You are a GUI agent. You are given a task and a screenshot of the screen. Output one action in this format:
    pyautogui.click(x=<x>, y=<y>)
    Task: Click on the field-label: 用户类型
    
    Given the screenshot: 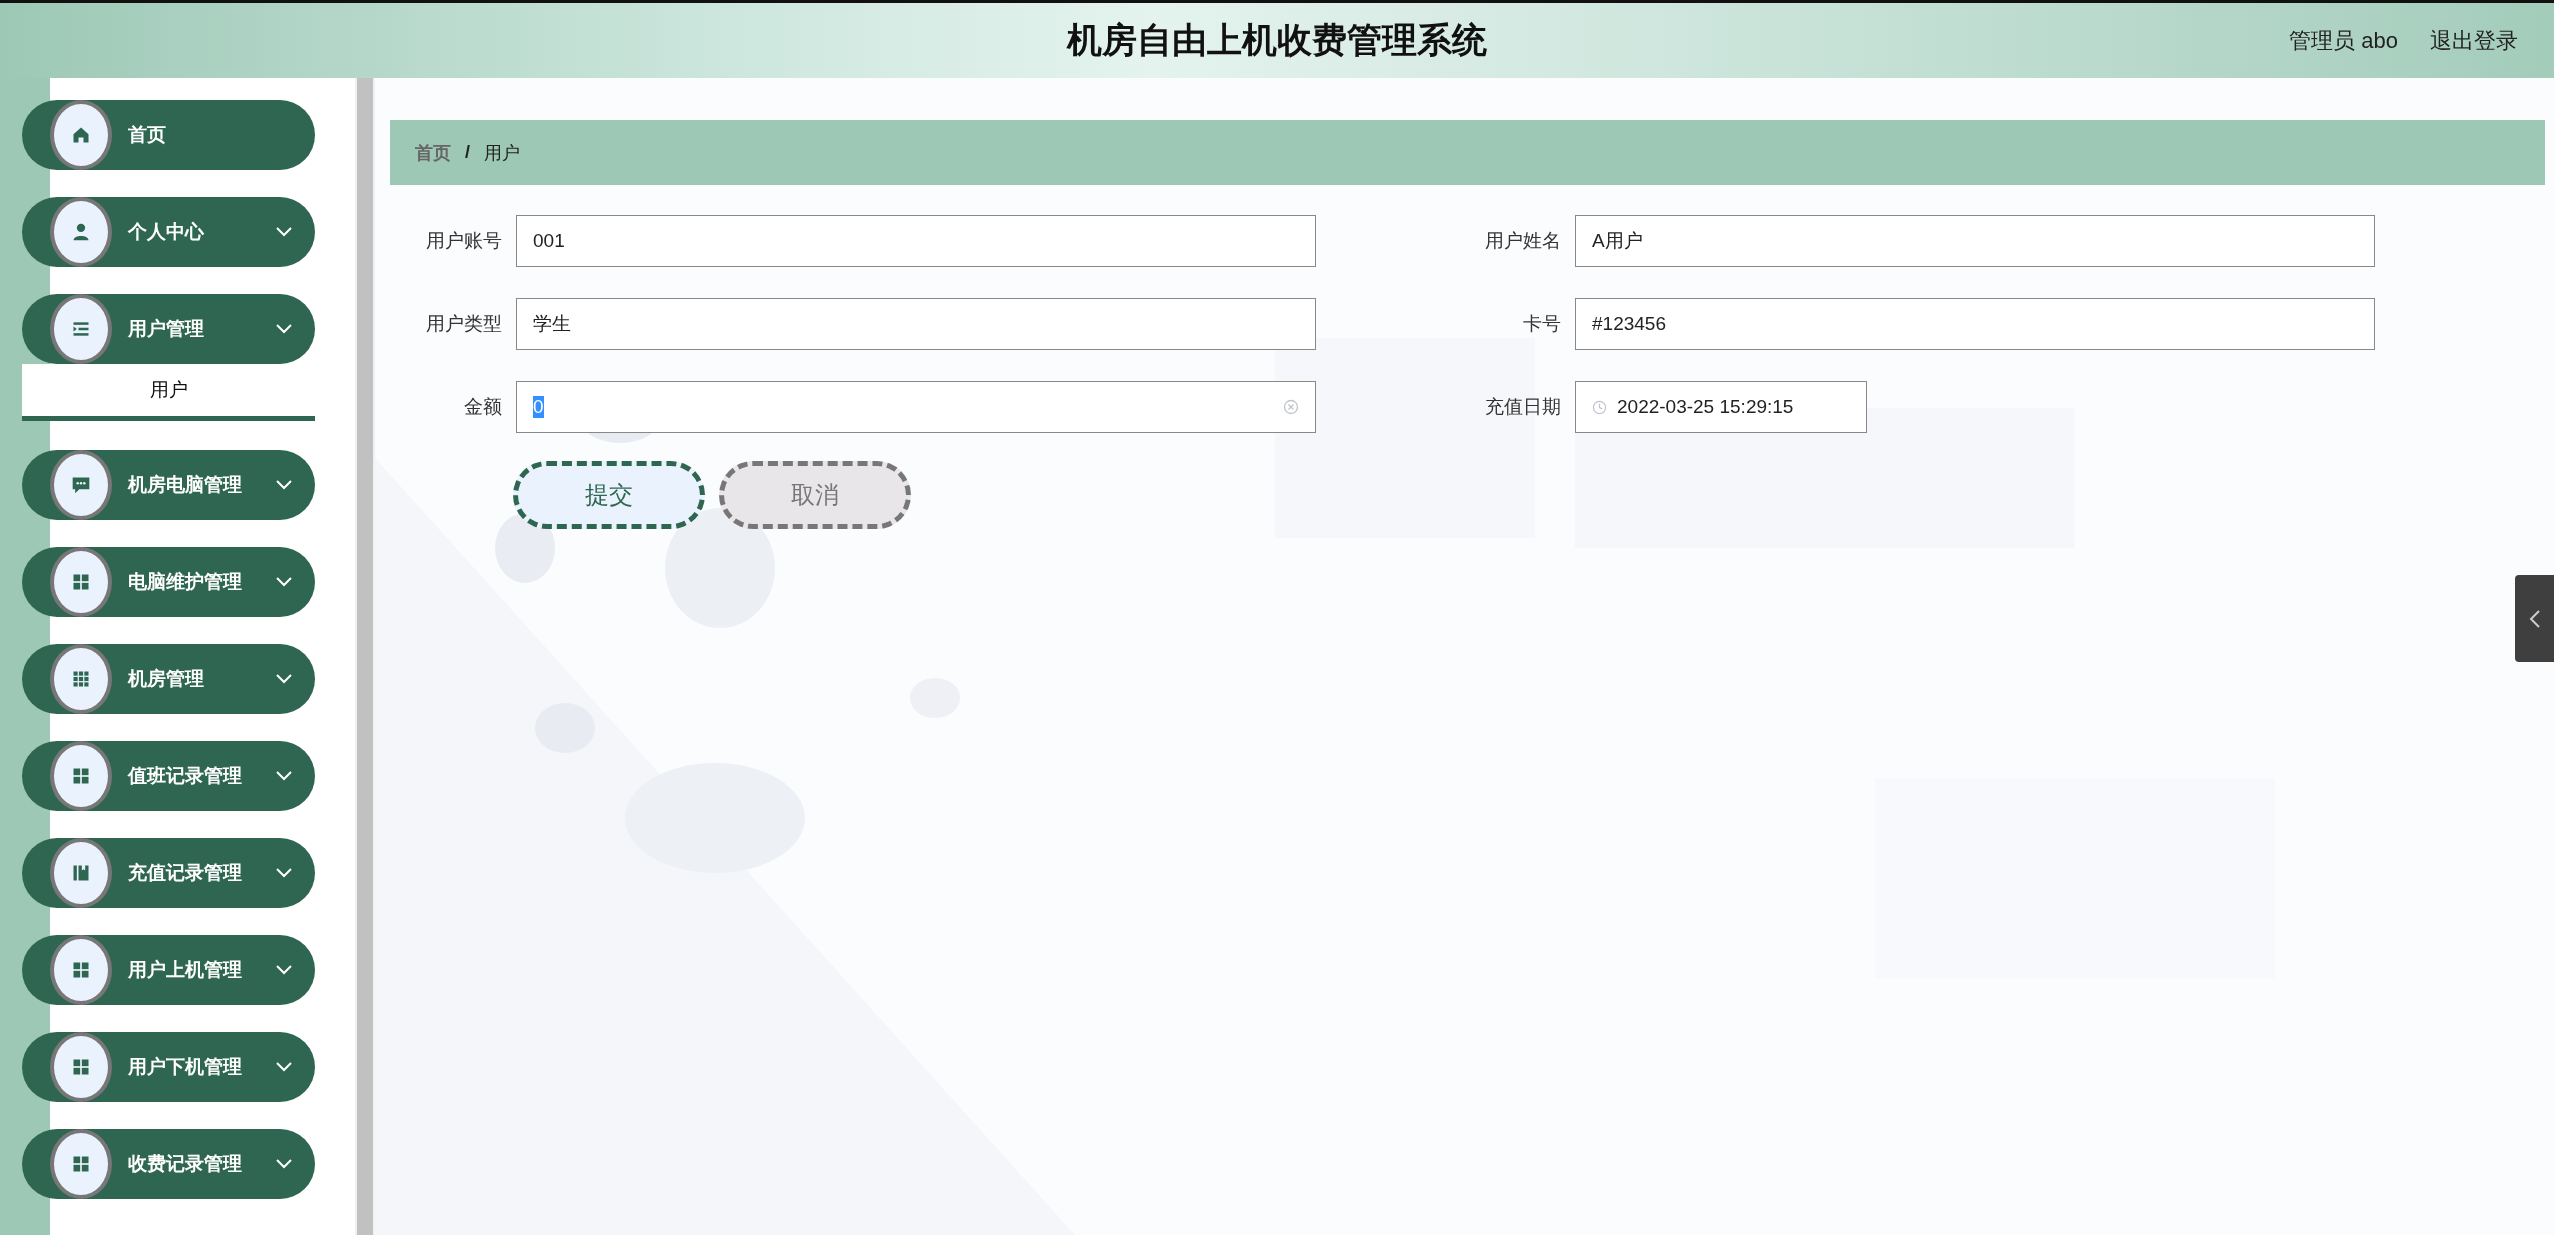 What is the action you would take?
    pyautogui.click(x=464, y=324)
    